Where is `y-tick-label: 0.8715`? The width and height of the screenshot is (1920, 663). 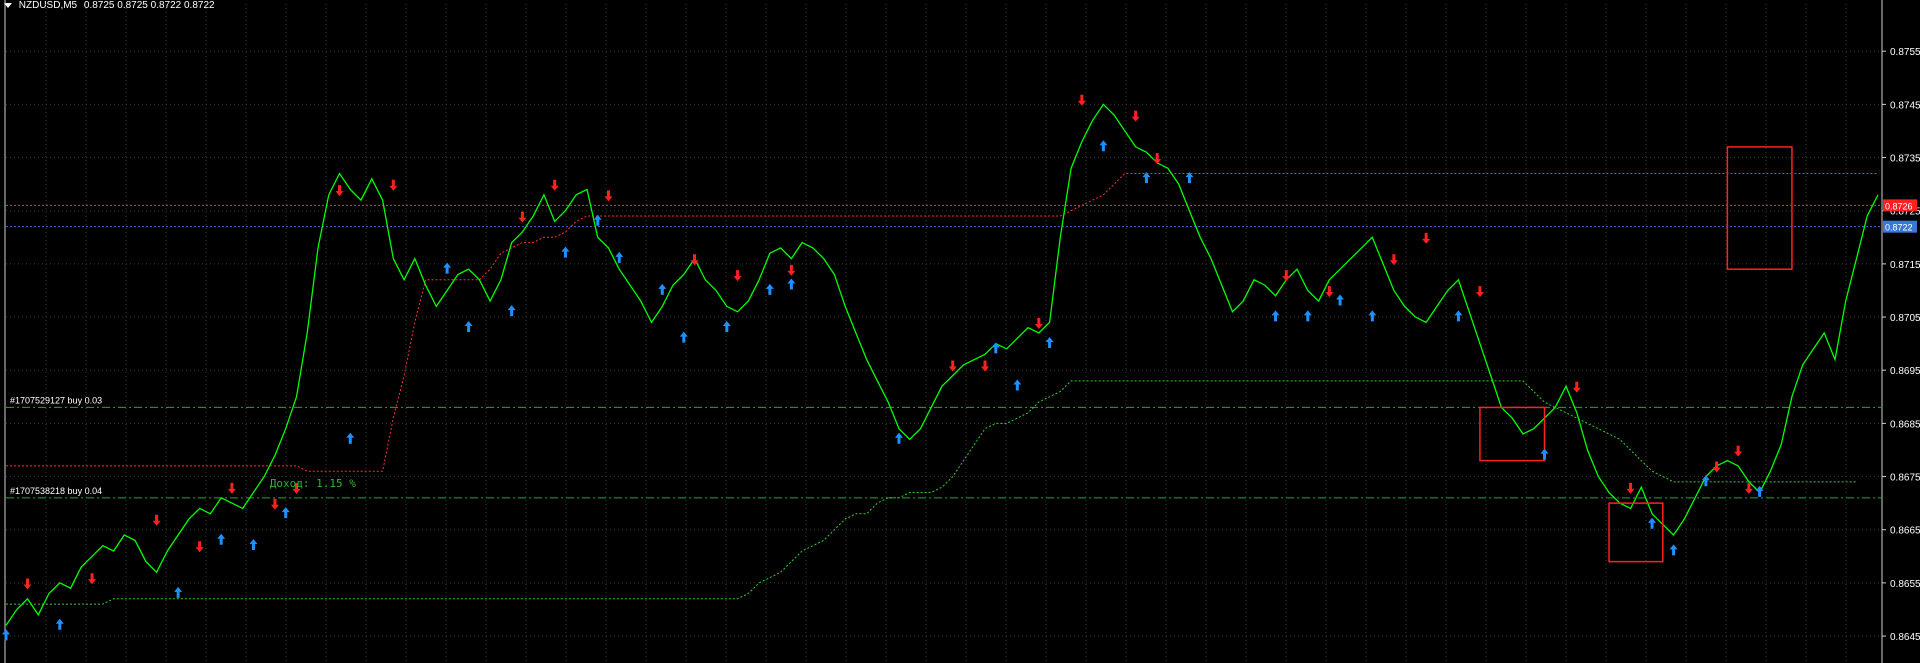
y-tick-label: 0.8715 is located at coordinates (1905, 265).